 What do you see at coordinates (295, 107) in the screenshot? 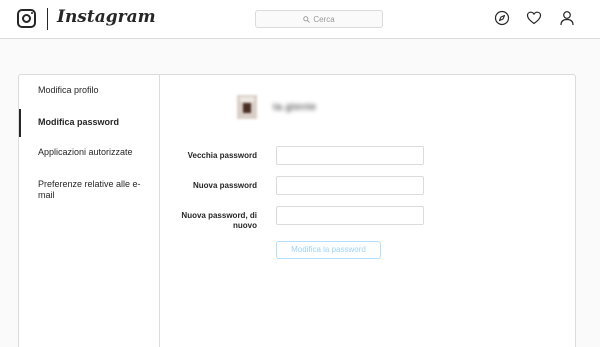
I see `username: ta.gtente` at bounding box center [295, 107].